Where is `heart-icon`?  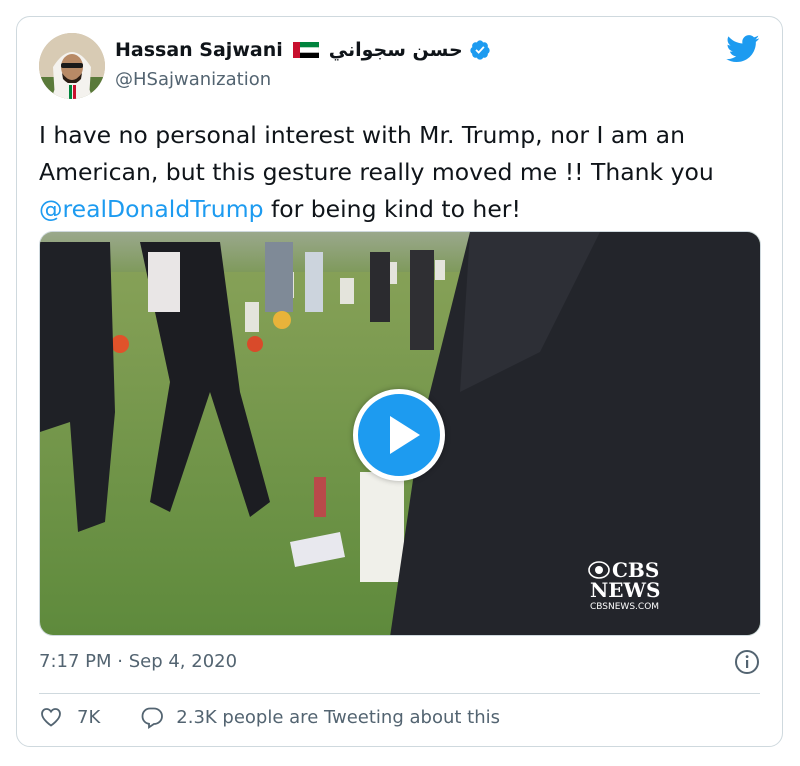
heart-icon is located at coordinates (51, 717).